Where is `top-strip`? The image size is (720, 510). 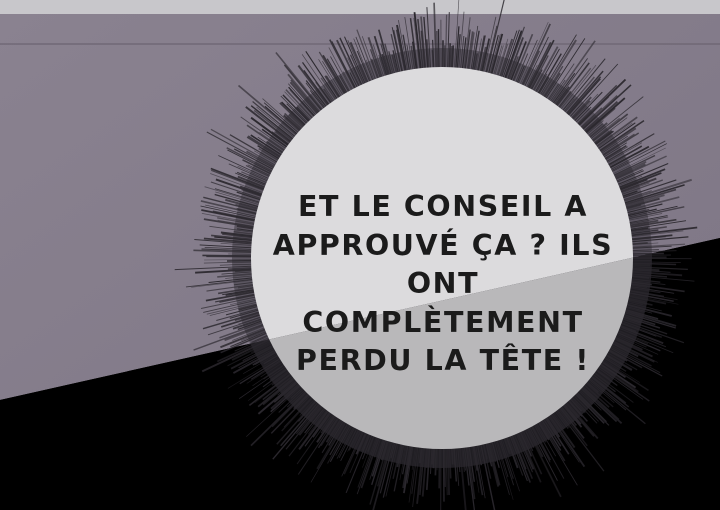 top-strip is located at coordinates (360, 7).